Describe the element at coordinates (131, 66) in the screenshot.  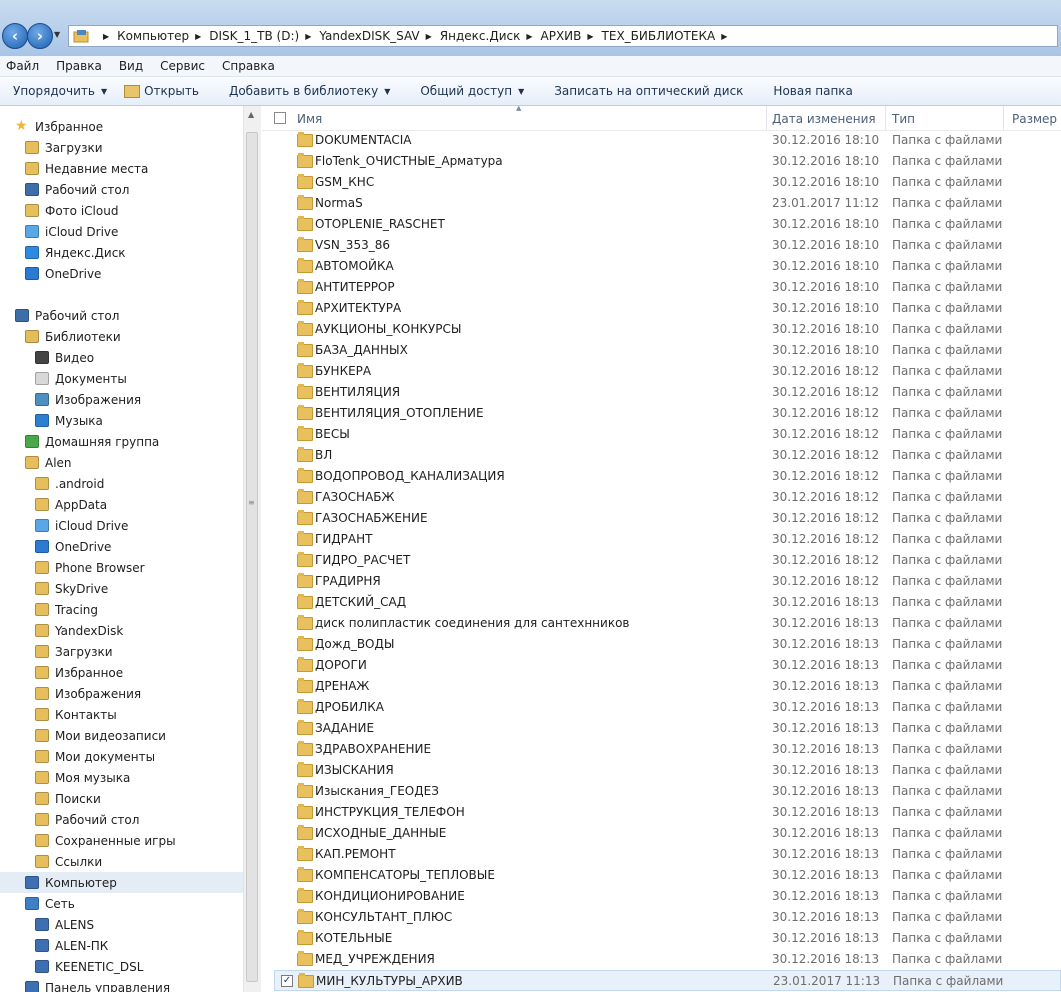
I see `menu-view: Вид` at that location.